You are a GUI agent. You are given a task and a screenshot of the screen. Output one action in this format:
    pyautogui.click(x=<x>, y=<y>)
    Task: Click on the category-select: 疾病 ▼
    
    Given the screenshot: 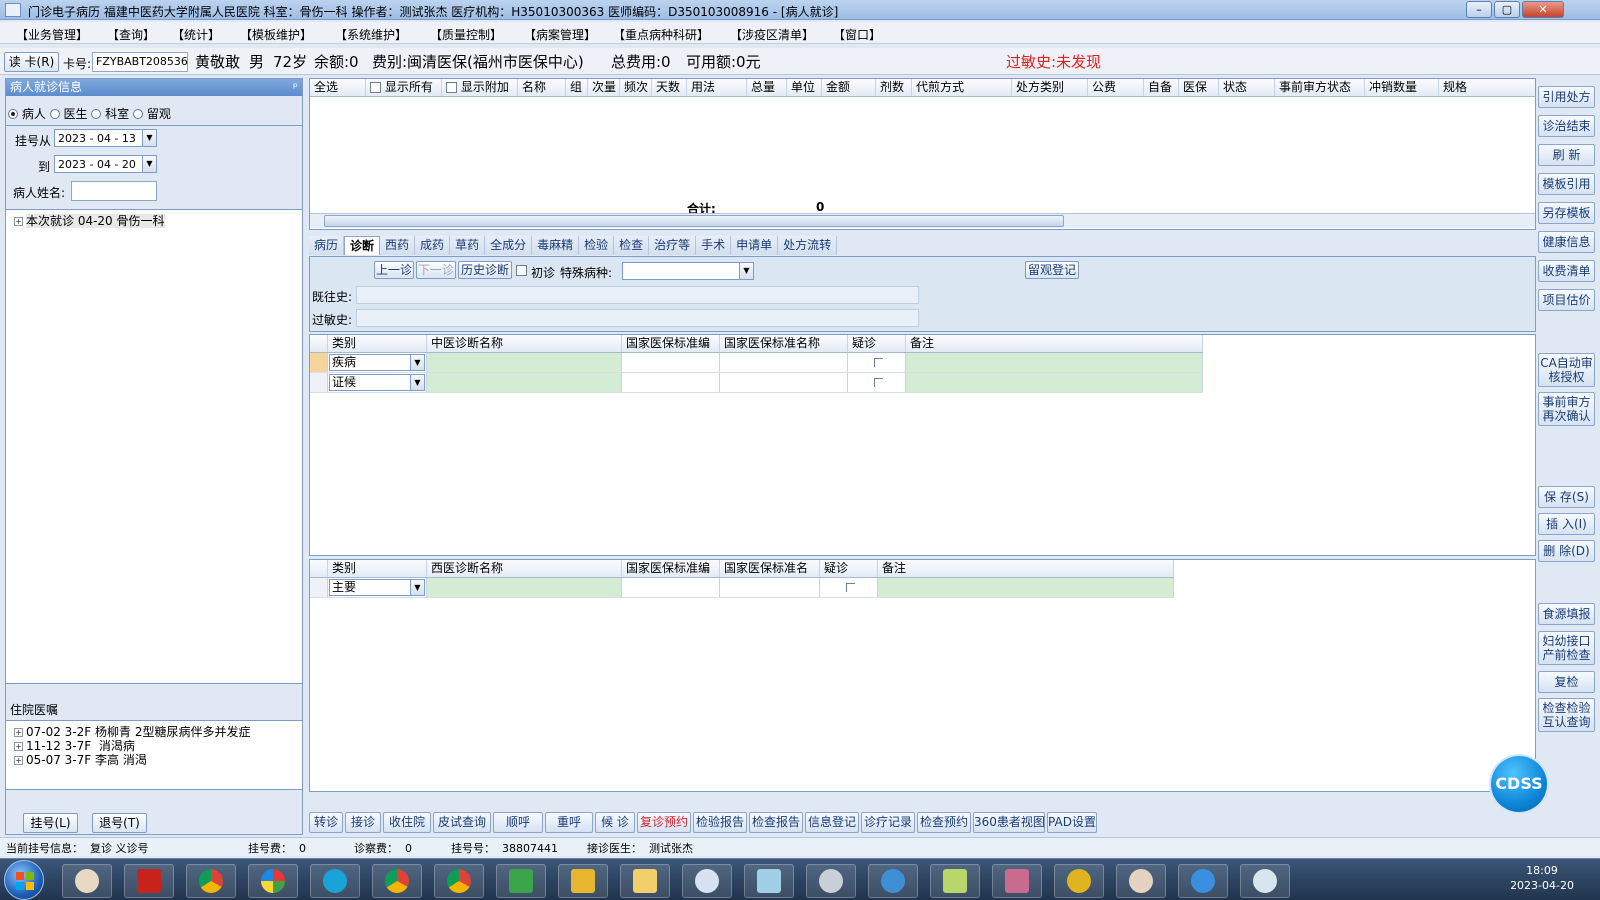 What is the action you would take?
    pyautogui.click(x=377, y=362)
    